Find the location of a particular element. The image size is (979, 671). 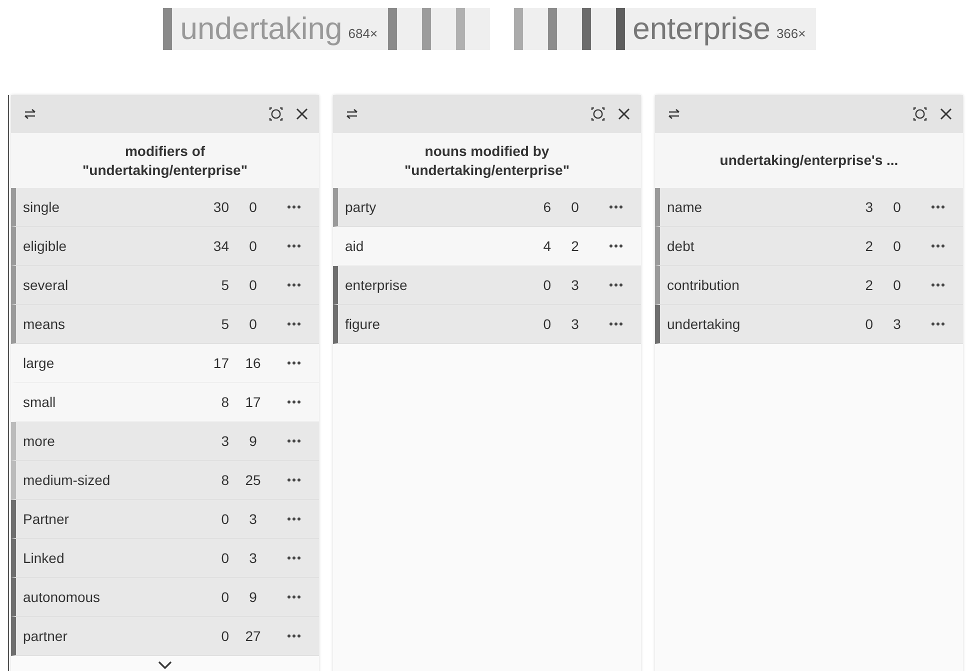

collocate-word: Partner is located at coordinates (46, 519).